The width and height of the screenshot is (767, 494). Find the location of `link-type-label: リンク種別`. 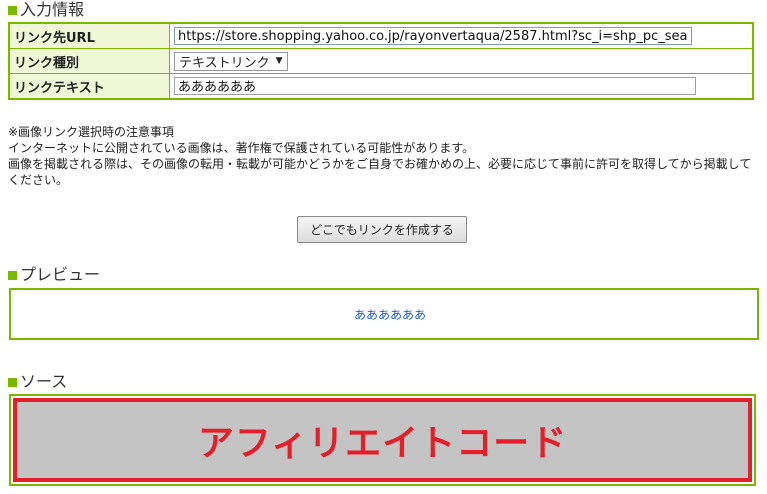

link-type-label: リンク種別 is located at coordinates (89, 61).